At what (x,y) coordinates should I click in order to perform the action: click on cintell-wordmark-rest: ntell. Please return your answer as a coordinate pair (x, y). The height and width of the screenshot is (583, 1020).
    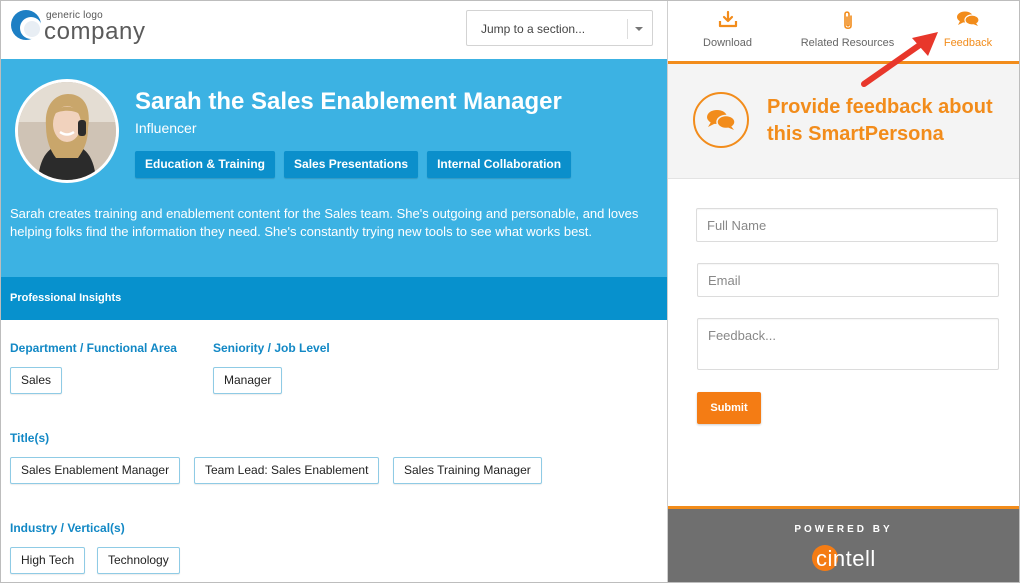
    Looking at the image, I should click on (854, 558).